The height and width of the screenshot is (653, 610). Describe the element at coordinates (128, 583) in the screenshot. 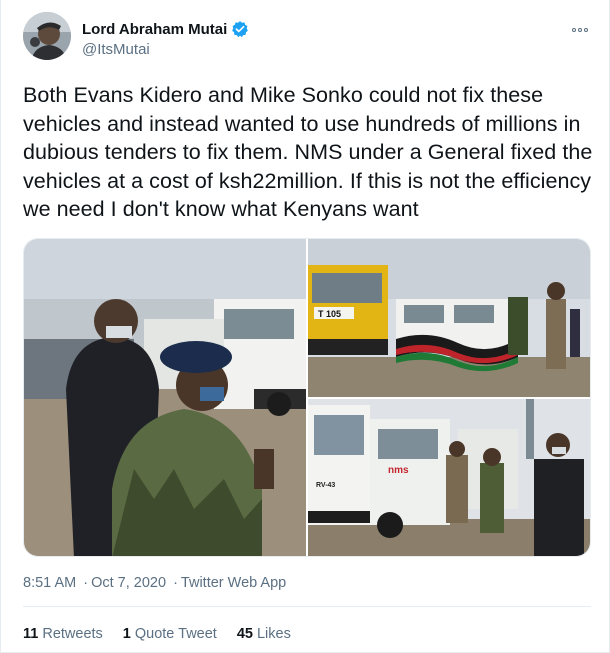

I see `tweet-date: Oct 7, 2020` at that location.